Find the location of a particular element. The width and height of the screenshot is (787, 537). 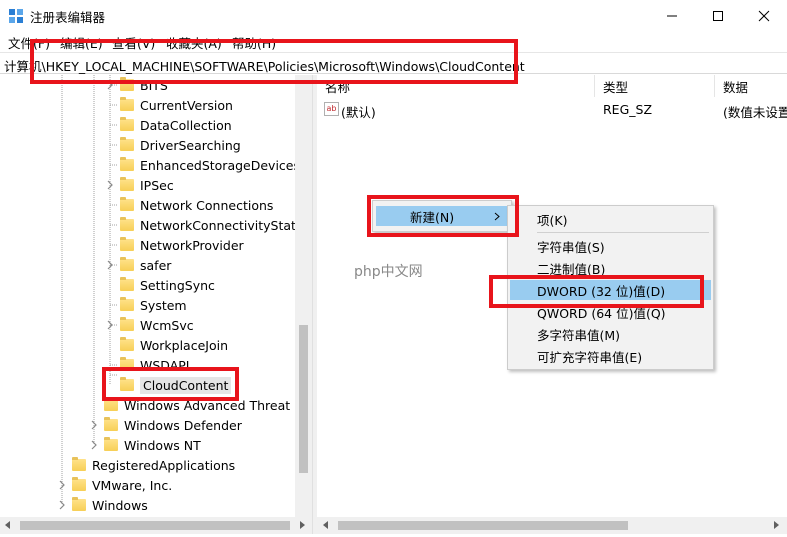

tree-item: CurrentVersion is located at coordinates (168, 105).